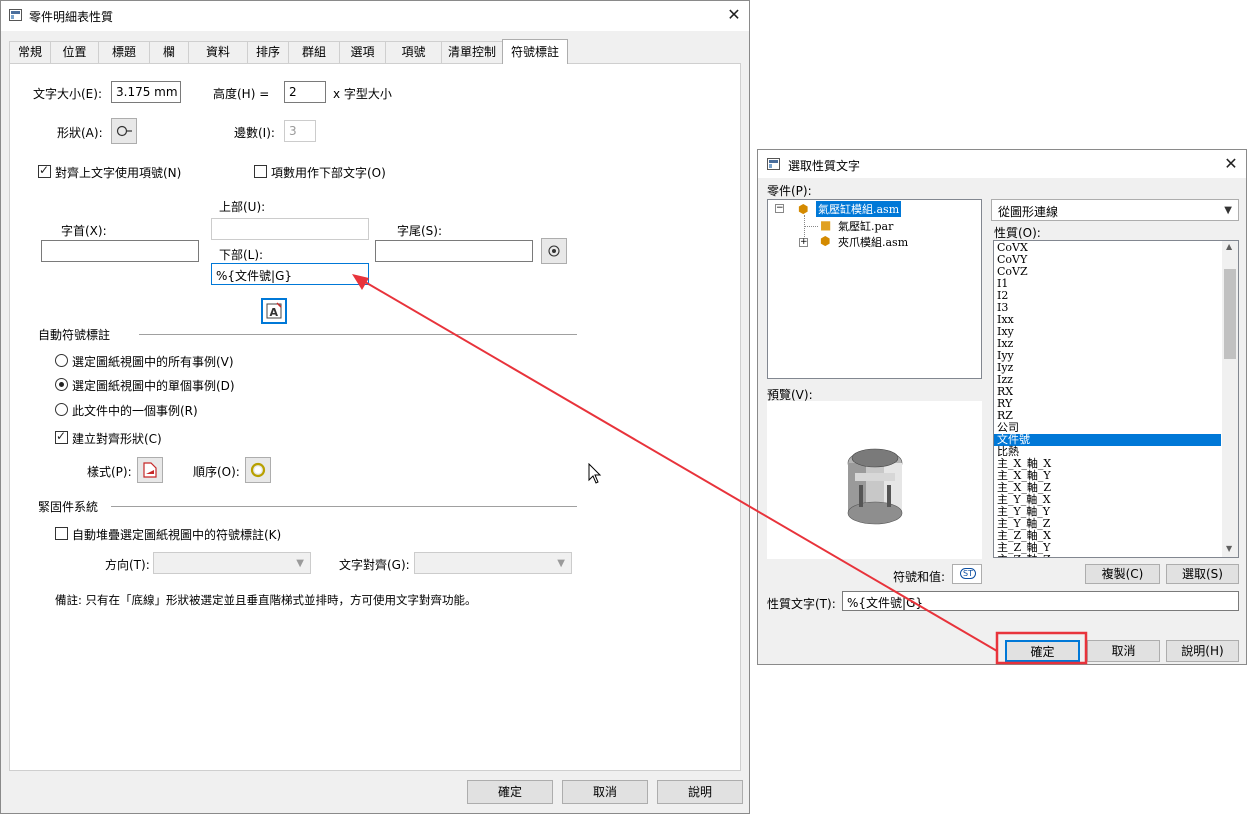  I want to click on suffix-input, so click(454, 251).